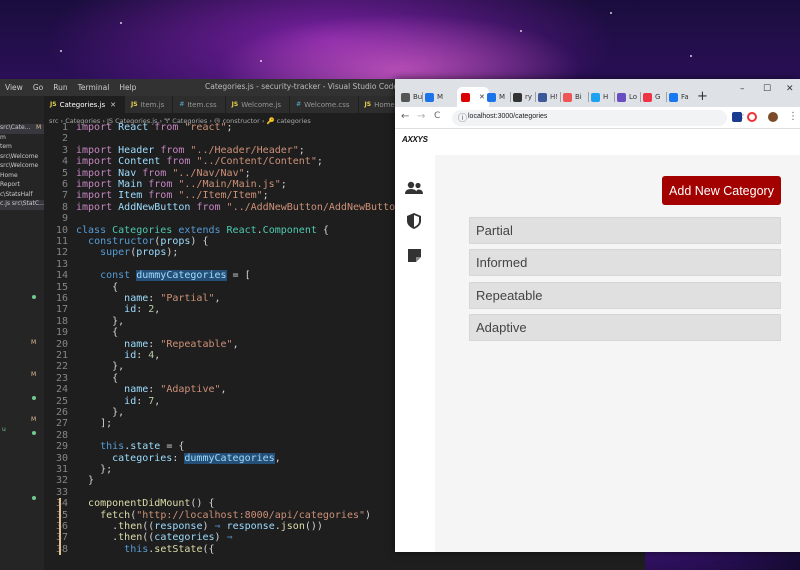 This screenshot has width=800, height=570. I want to click on tab-separator, so click(640, 97).